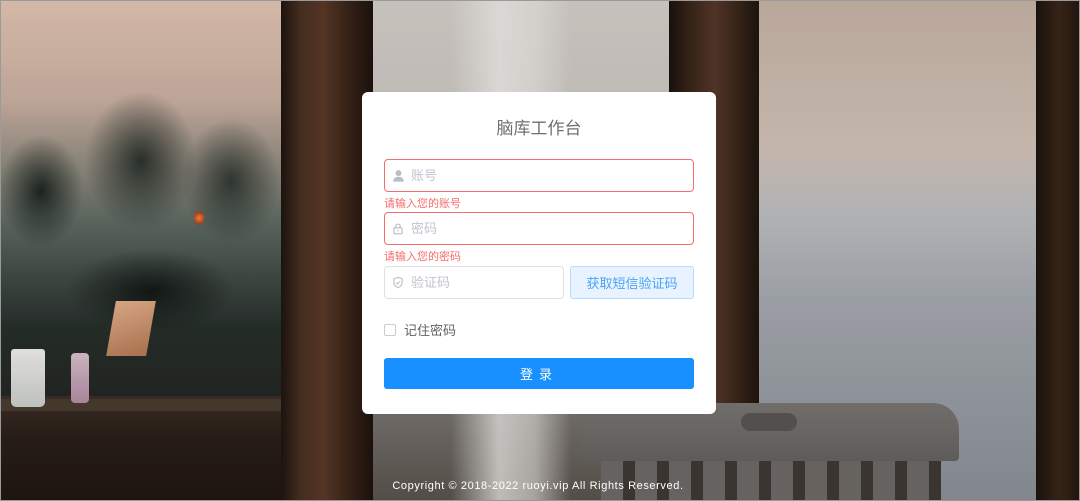 Image resolution: width=1080 pixels, height=501 pixels. What do you see at coordinates (422, 204) in the screenshot?
I see `username-error: 请输入您的账号` at bounding box center [422, 204].